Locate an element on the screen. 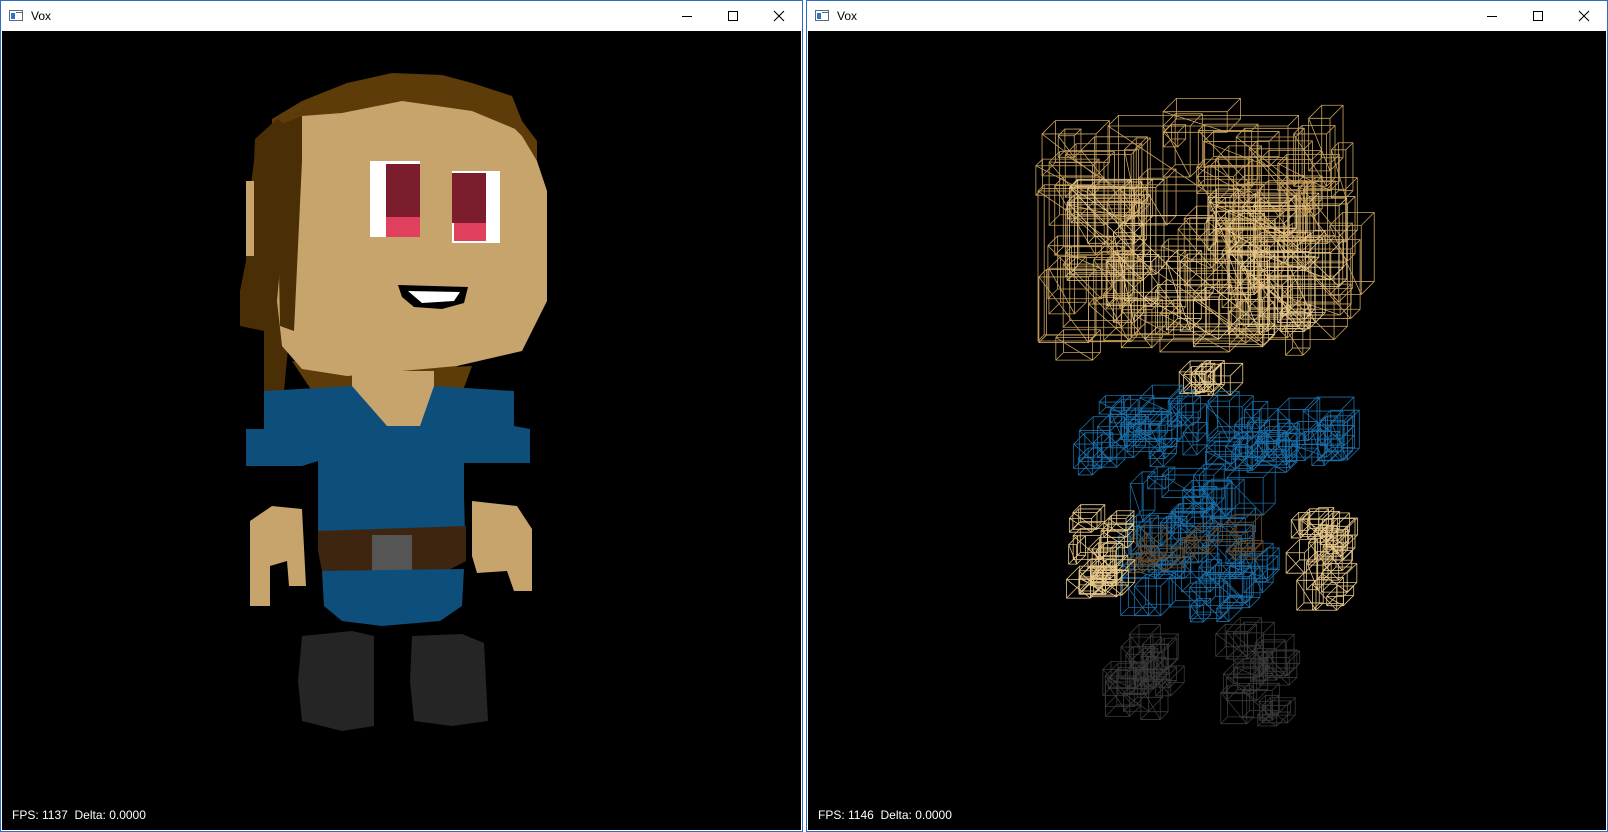 This screenshot has height=832, width=1608. fps-value: 1137 is located at coordinates (55, 815).